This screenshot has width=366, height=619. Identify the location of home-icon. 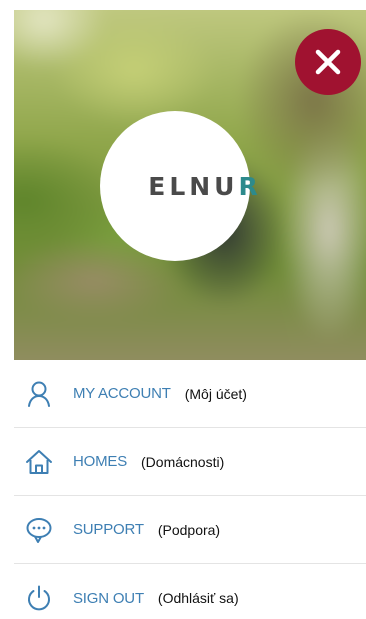
(39, 462).